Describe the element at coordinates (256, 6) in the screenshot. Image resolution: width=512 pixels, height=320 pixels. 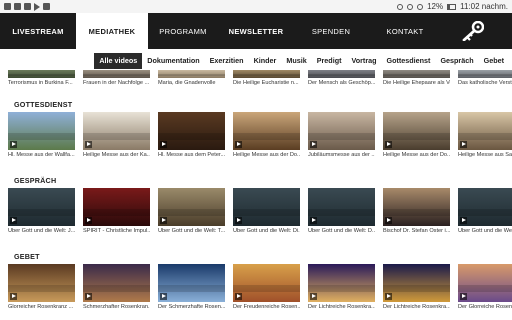
I see `status-bar: 12% 11:02 nachm.` at that location.